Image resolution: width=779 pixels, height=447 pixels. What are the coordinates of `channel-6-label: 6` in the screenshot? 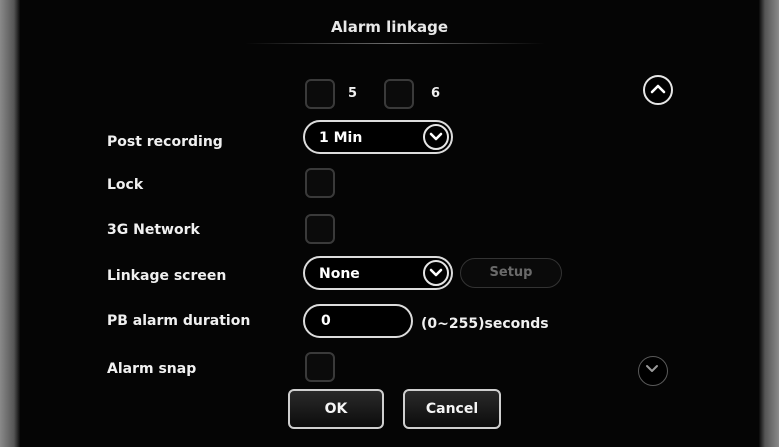 It's located at (436, 93).